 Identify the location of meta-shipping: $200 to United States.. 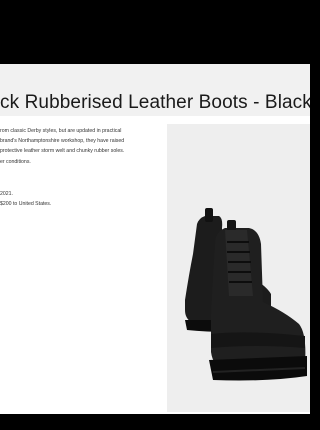
(26, 204).